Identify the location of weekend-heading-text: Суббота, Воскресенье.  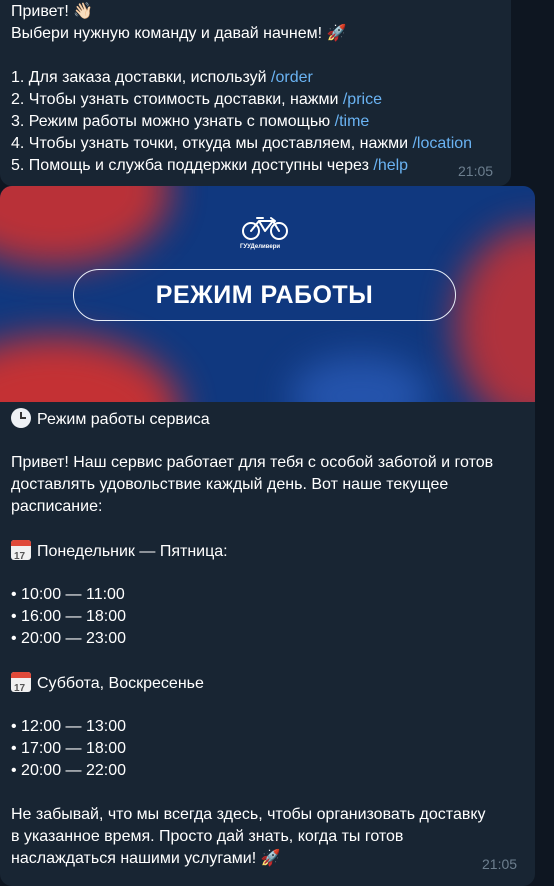
(120, 683).